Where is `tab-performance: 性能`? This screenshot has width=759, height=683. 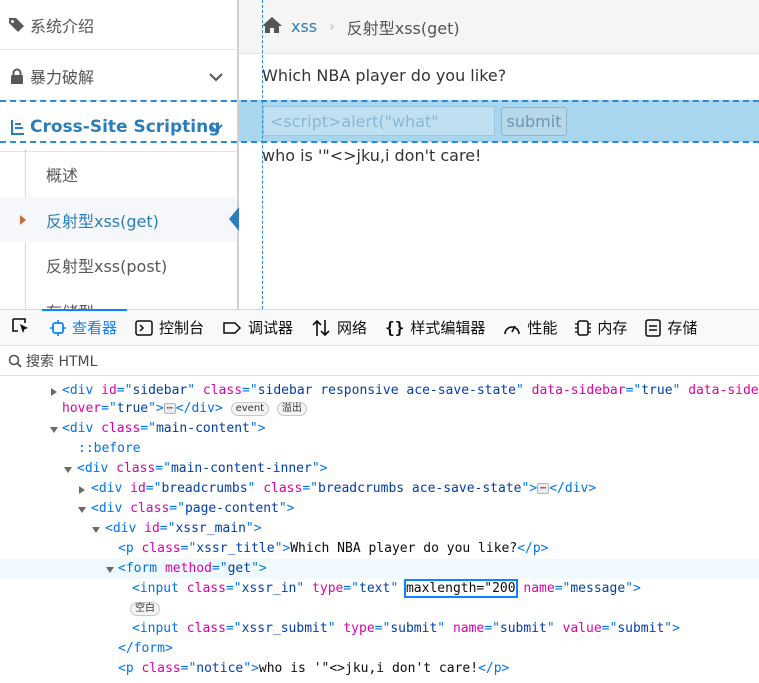 tab-performance: 性能 is located at coordinates (531, 328).